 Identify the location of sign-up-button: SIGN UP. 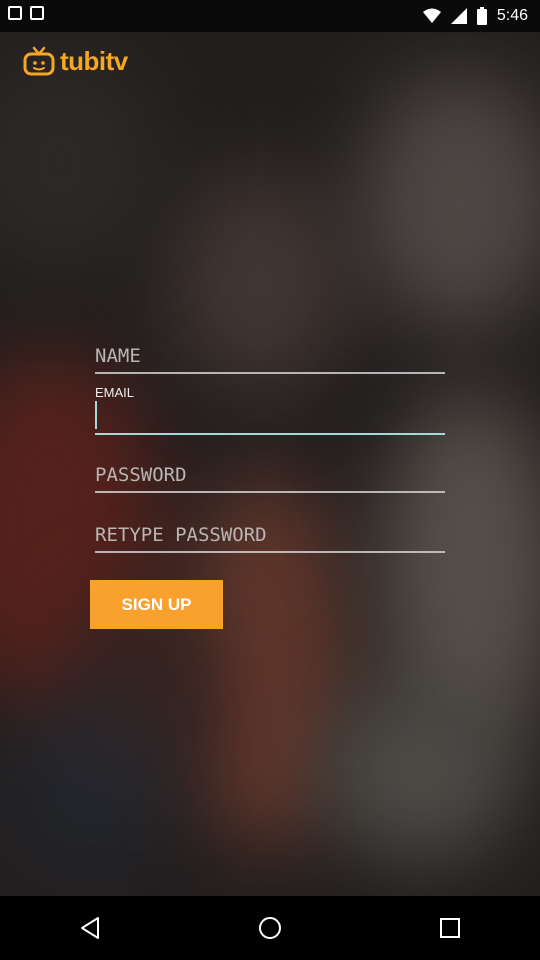
(156, 604).